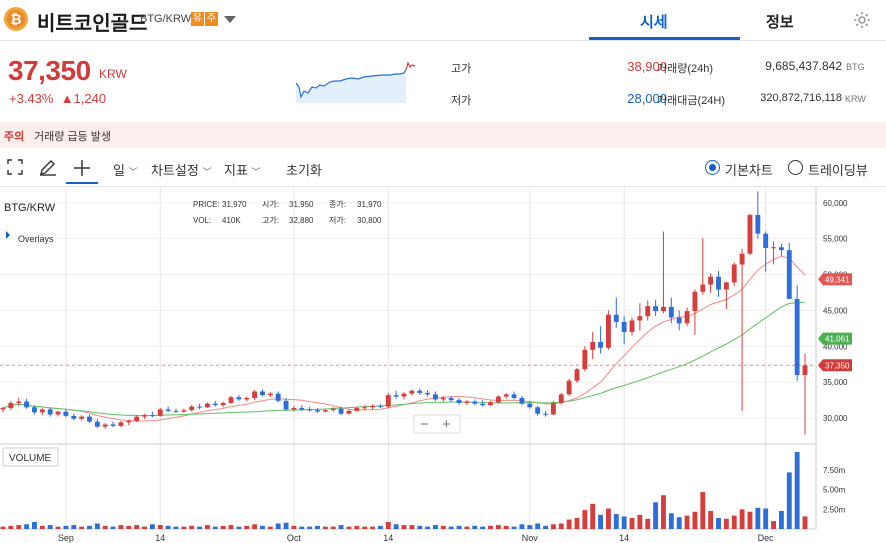  I want to click on market-pair: BTG/KRW, so click(165, 19).